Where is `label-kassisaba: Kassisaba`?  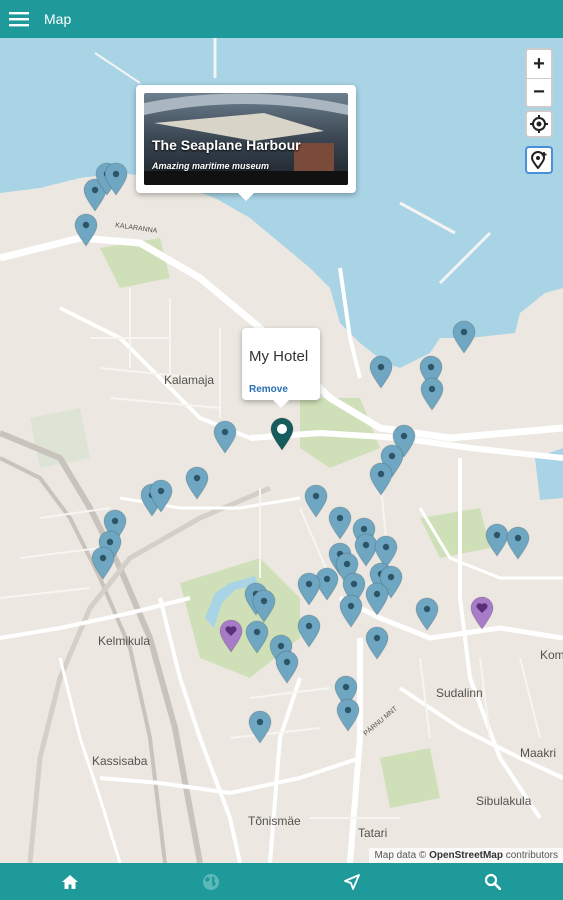 label-kassisaba: Kassisaba is located at coordinates (120, 761).